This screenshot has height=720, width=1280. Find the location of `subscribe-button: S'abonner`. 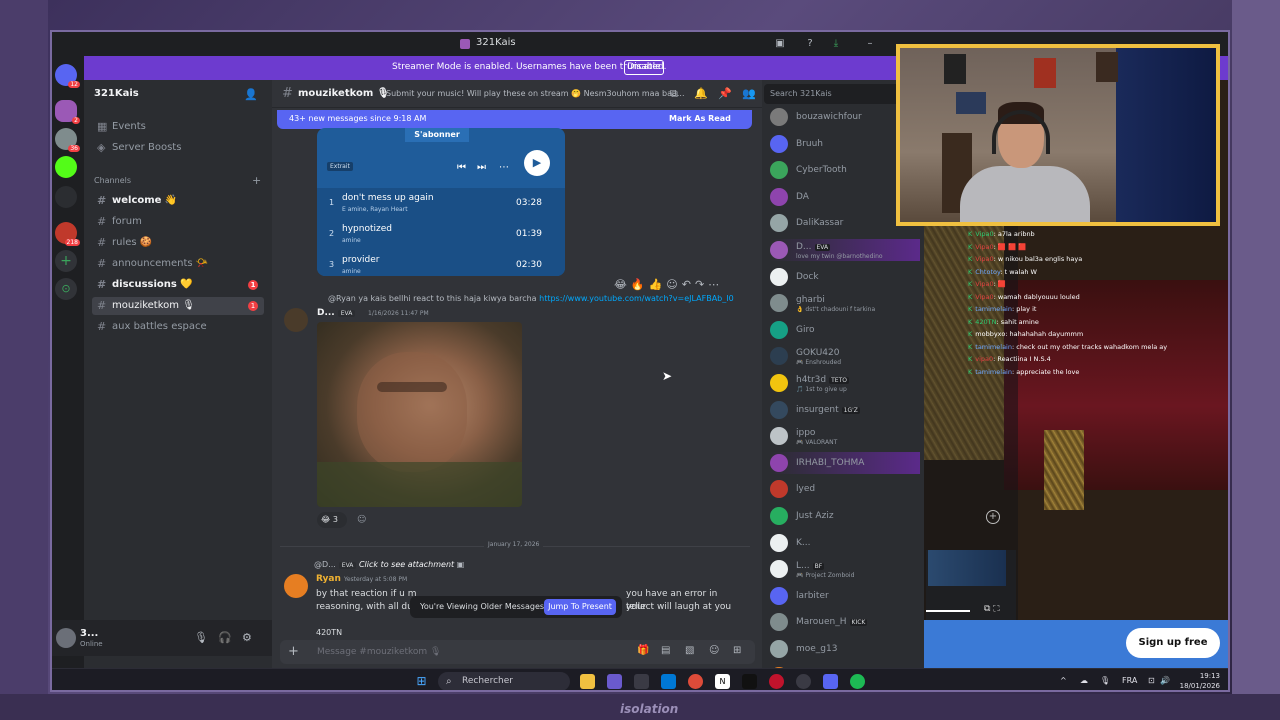

subscribe-button: S'abonner is located at coordinates (437, 135).